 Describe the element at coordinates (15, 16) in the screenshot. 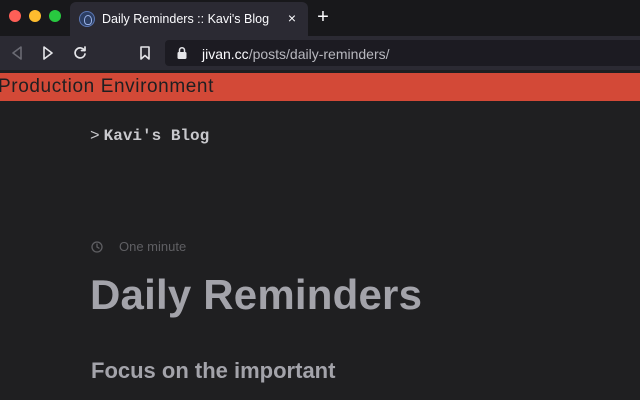

I see `window-close-icon` at that location.